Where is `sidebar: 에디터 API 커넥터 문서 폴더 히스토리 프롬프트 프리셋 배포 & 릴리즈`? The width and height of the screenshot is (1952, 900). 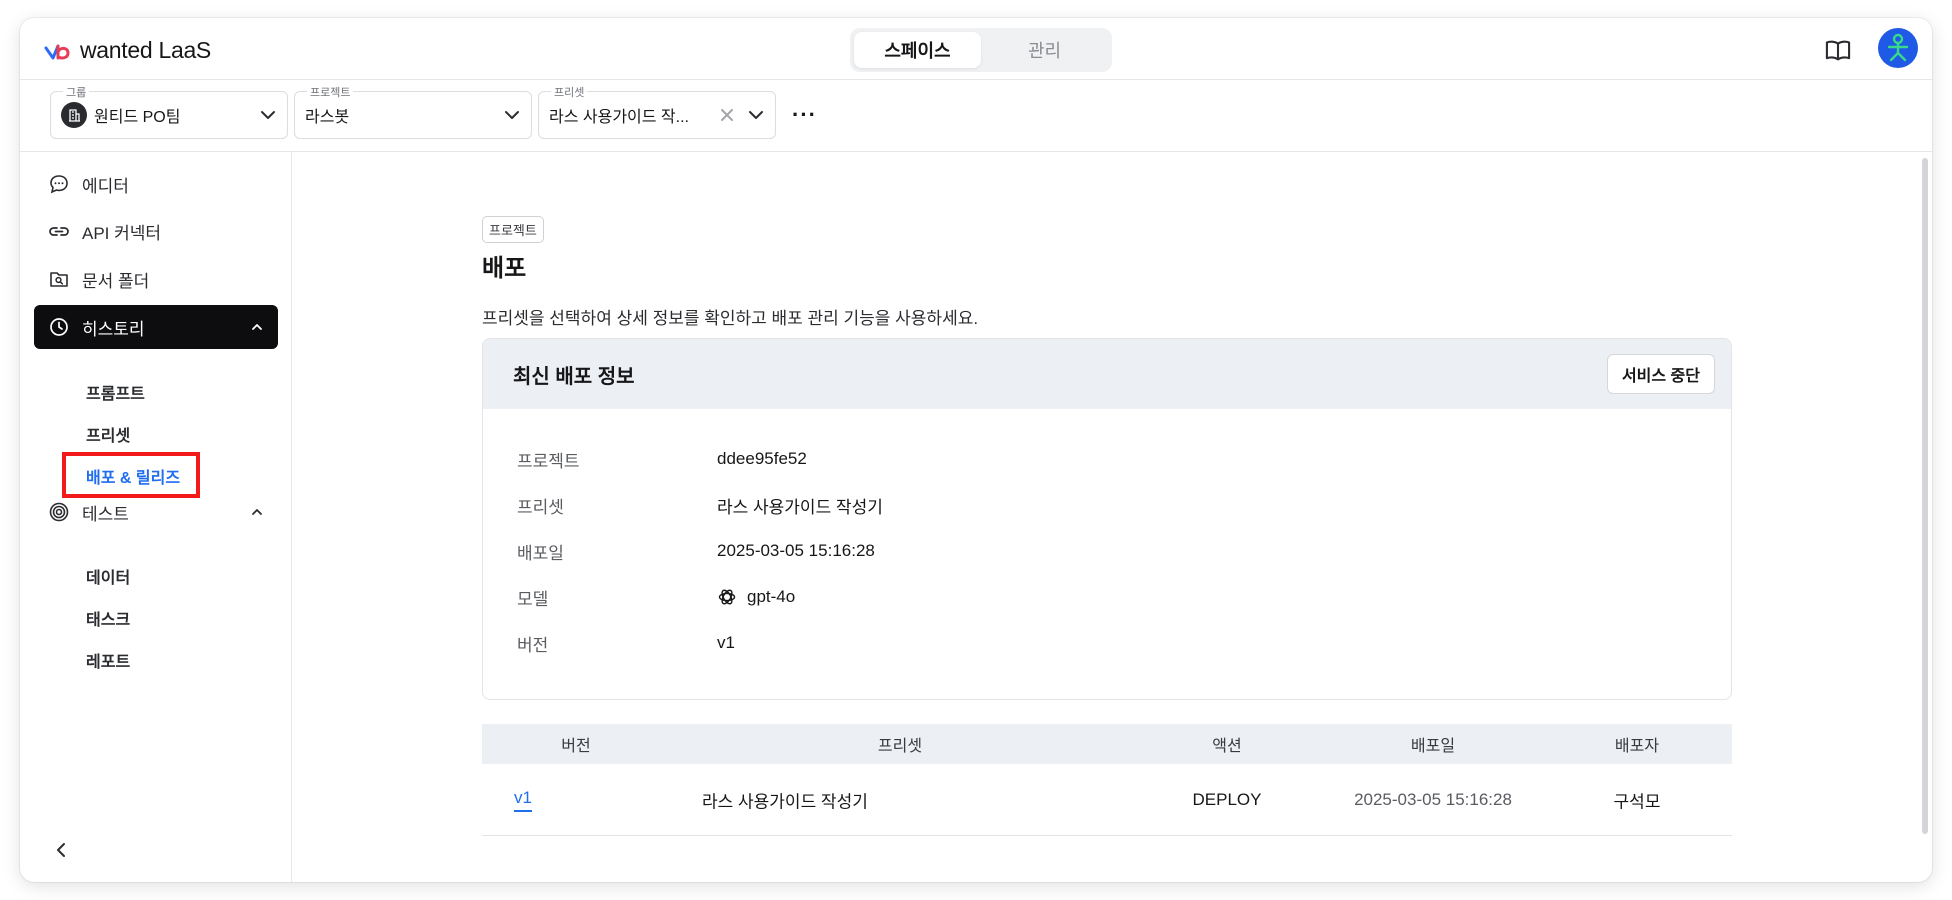 sidebar: 에디터 API 커넥터 문서 폴더 히스토리 프롬프트 프리셋 배포 & 릴리즈 is located at coordinates (156, 517).